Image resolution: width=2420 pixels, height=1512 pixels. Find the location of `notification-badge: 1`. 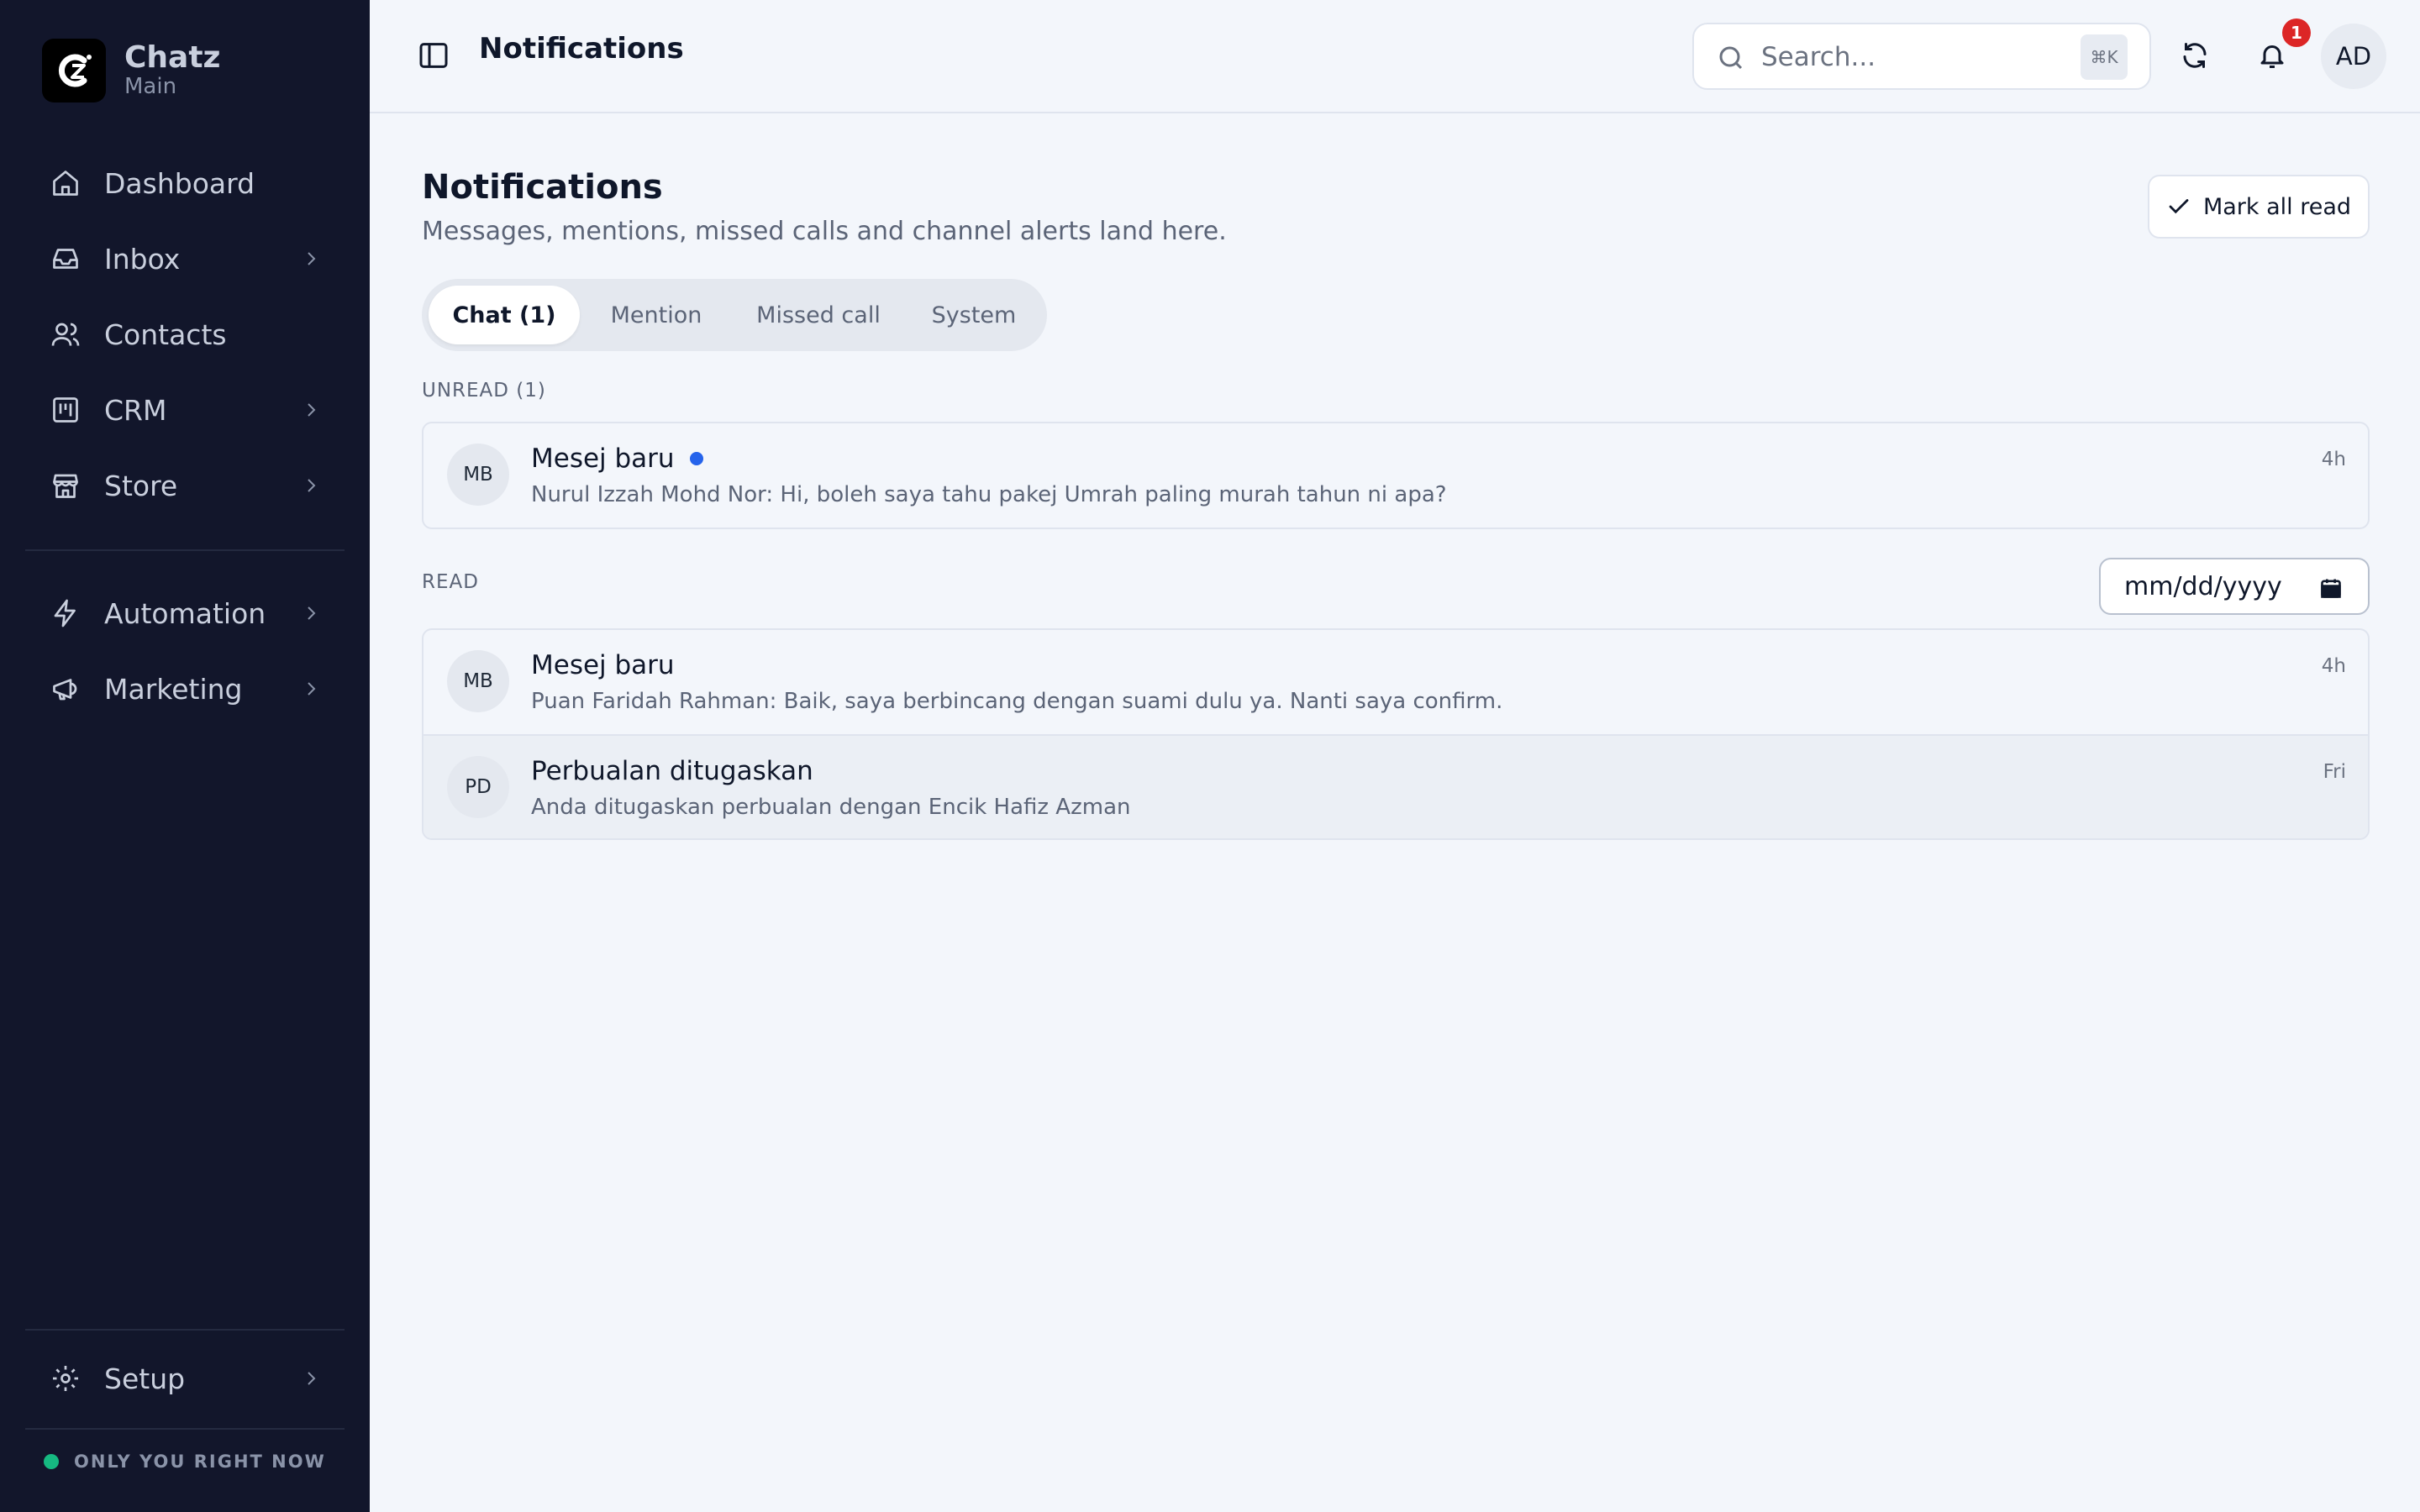

notification-badge: 1 is located at coordinates (2296, 32).